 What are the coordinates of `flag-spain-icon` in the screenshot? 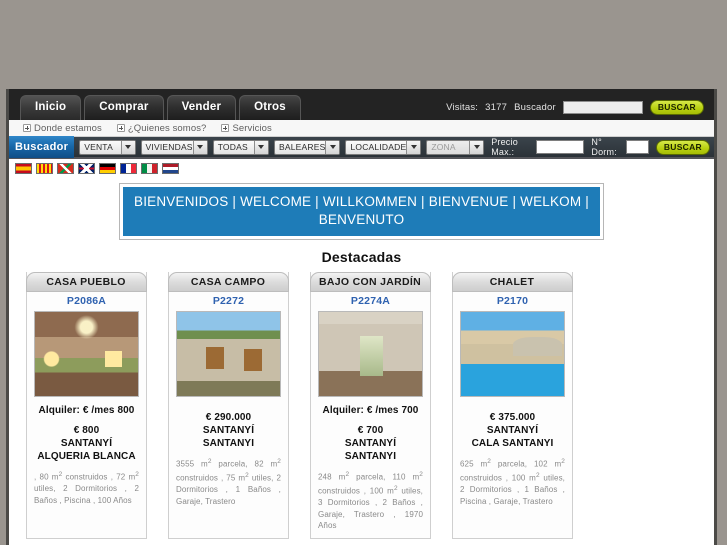 It's located at (23, 168).